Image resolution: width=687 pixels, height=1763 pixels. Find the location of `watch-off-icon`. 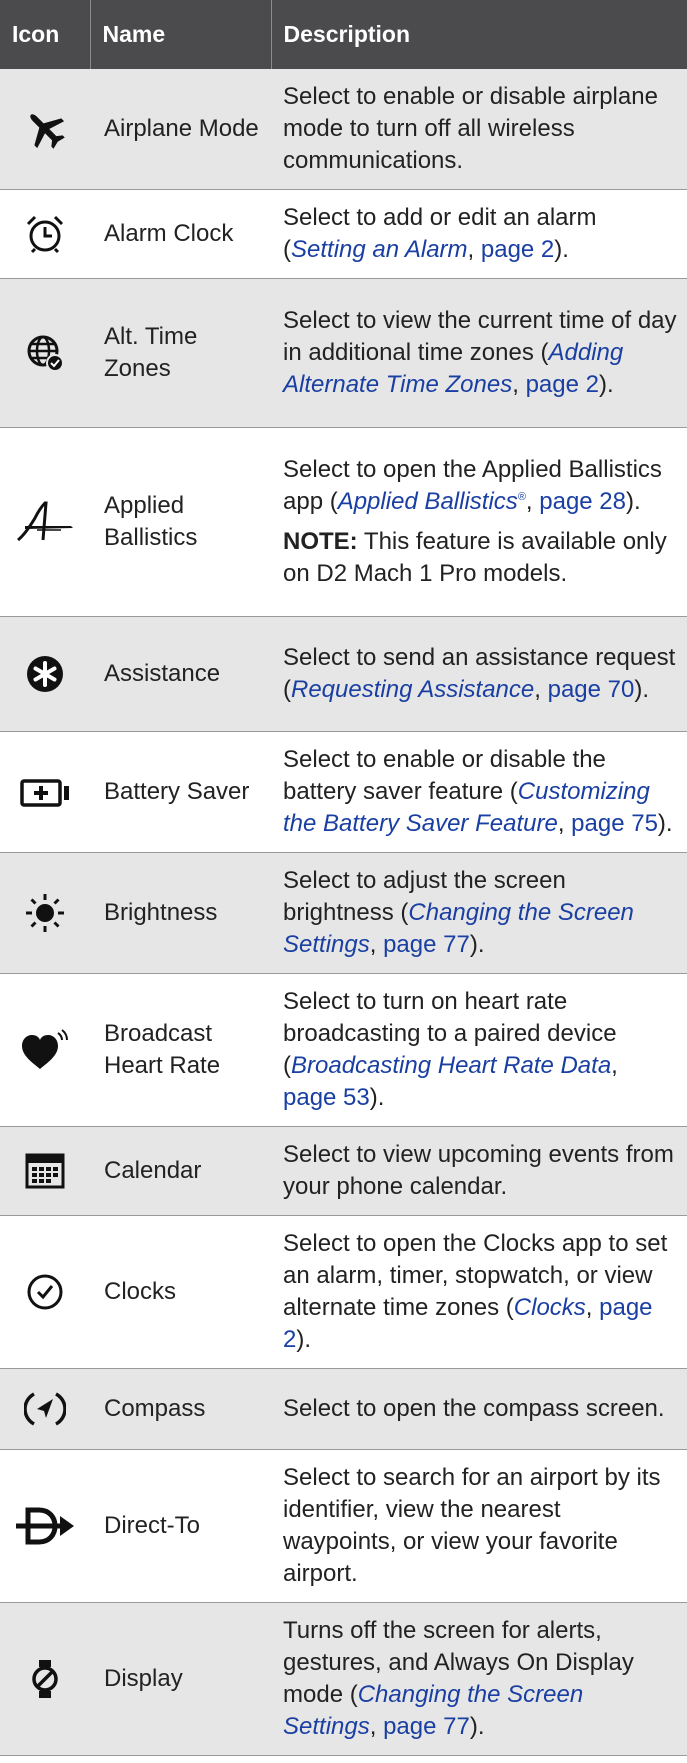

watch-off-icon is located at coordinates (45, 1679).